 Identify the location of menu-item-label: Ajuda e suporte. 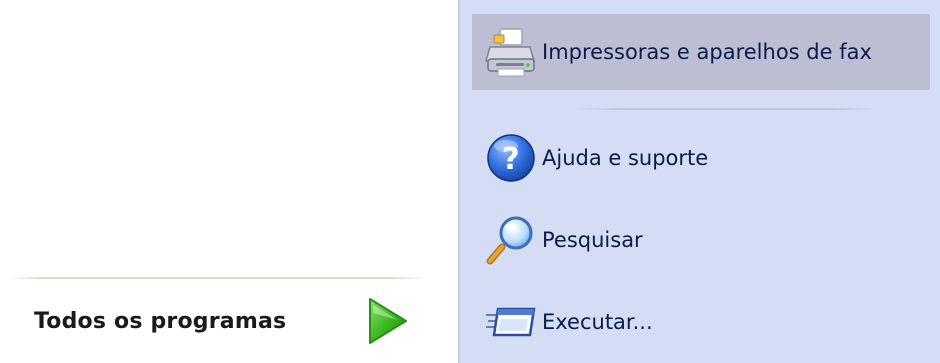
(625, 158).